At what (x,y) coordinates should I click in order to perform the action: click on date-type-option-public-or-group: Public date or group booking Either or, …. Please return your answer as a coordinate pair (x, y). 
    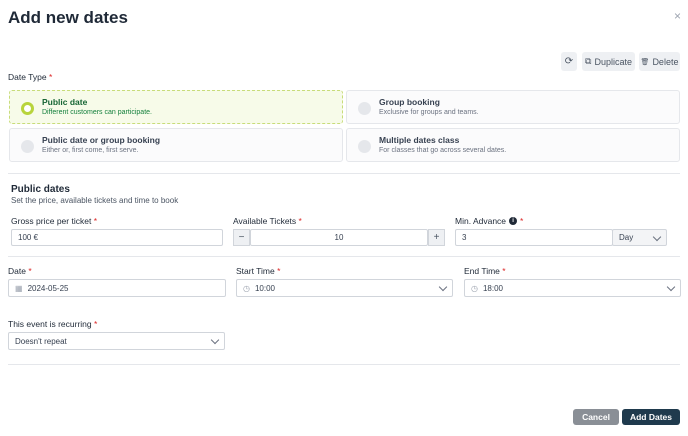
    Looking at the image, I should click on (176, 145).